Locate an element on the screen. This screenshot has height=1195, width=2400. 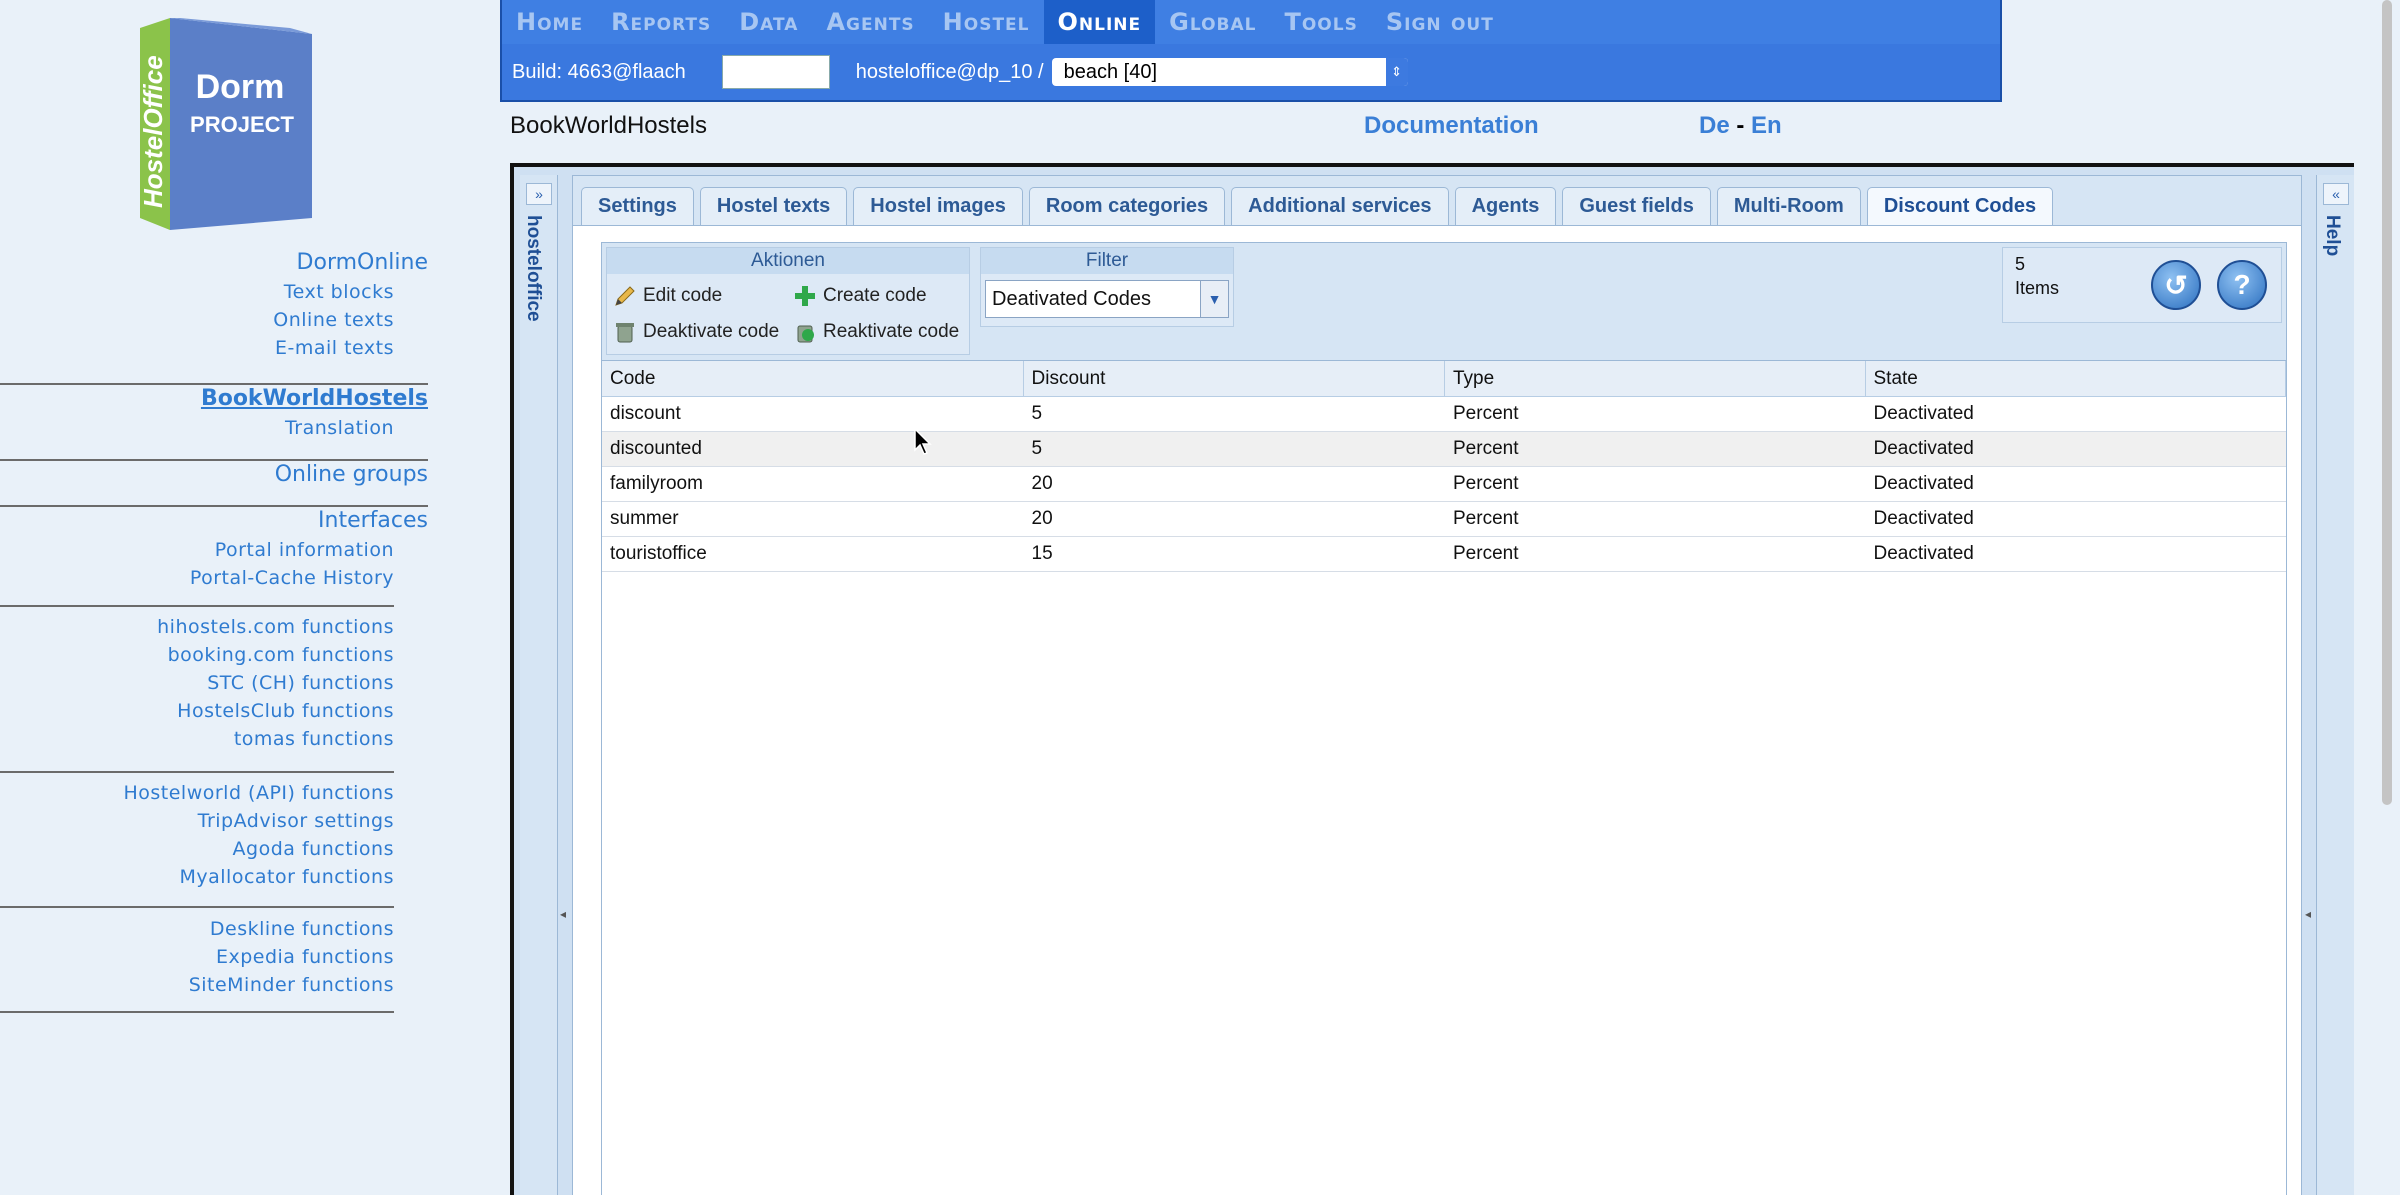
nav-item-portal-cache-history: Portal-Cache History is located at coordinates (285, 578).